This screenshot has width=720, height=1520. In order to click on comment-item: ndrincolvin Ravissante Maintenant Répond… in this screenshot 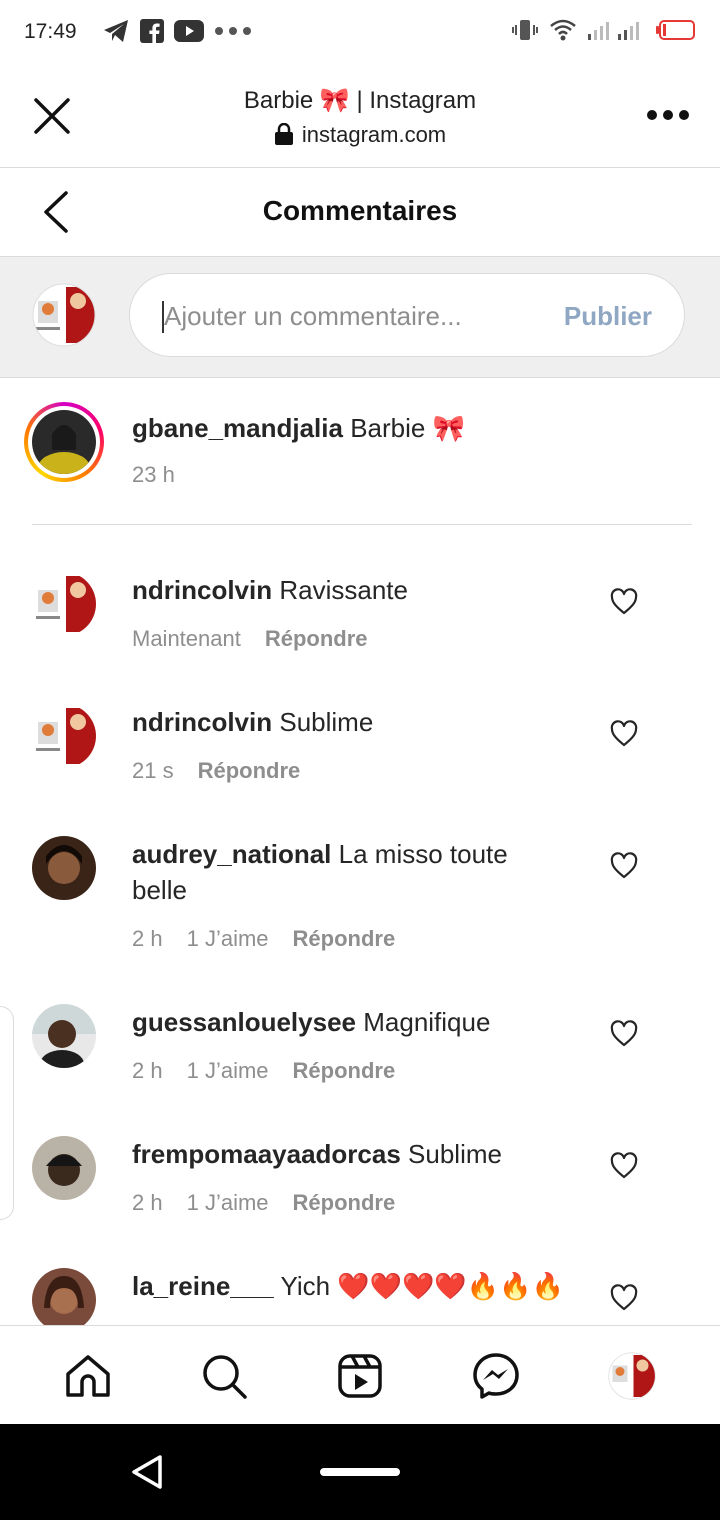, I will do `click(360, 605)`.